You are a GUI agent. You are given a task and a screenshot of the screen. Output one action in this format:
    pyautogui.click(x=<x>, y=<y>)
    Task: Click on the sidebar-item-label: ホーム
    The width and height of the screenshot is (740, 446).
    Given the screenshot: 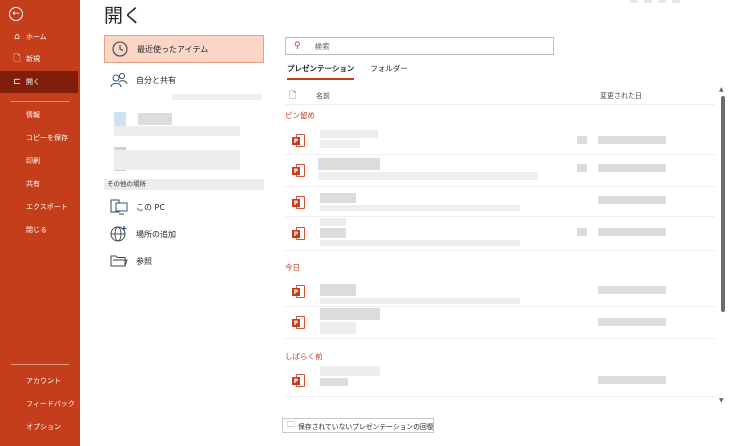 What is the action you would take?
    pyautogui.click(x=36, y=37)
    